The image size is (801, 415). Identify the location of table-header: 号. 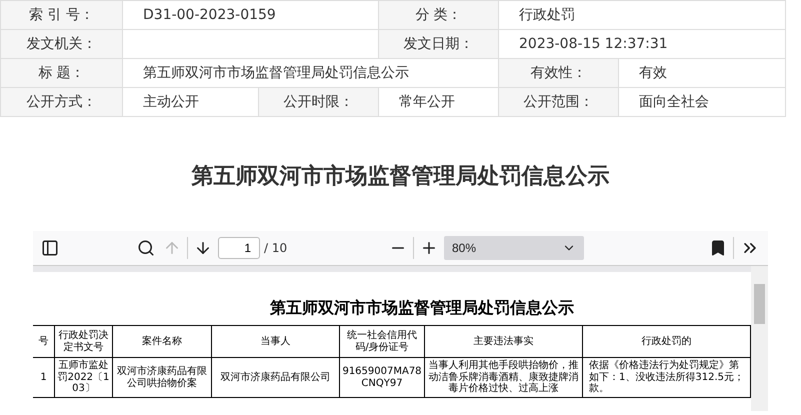
(44, 342).